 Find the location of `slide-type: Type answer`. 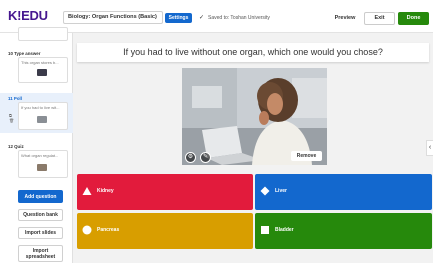

slide-type: Type answer is located at coordinates (27, 53).